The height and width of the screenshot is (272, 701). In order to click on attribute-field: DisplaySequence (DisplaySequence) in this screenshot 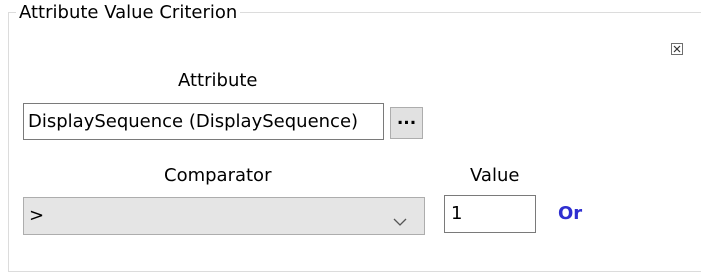, I will do `click(203, 121)`.